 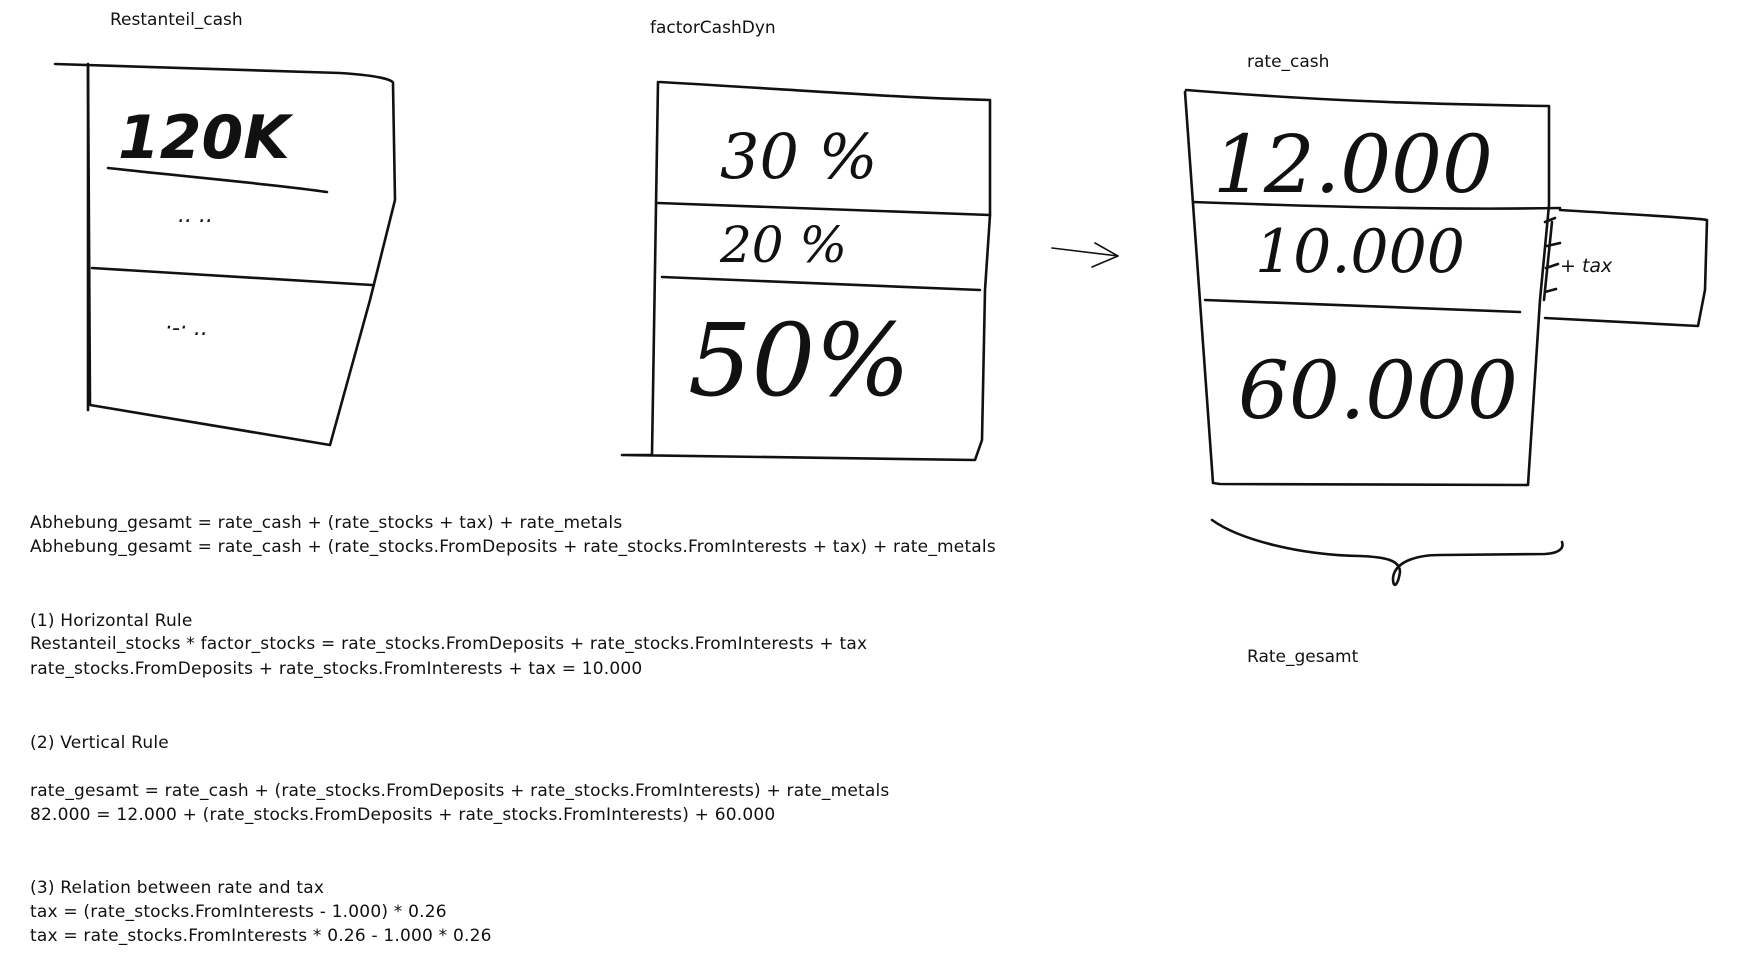 I want to click on box3-tax-label: + tax, so click(x=1586, y=266).